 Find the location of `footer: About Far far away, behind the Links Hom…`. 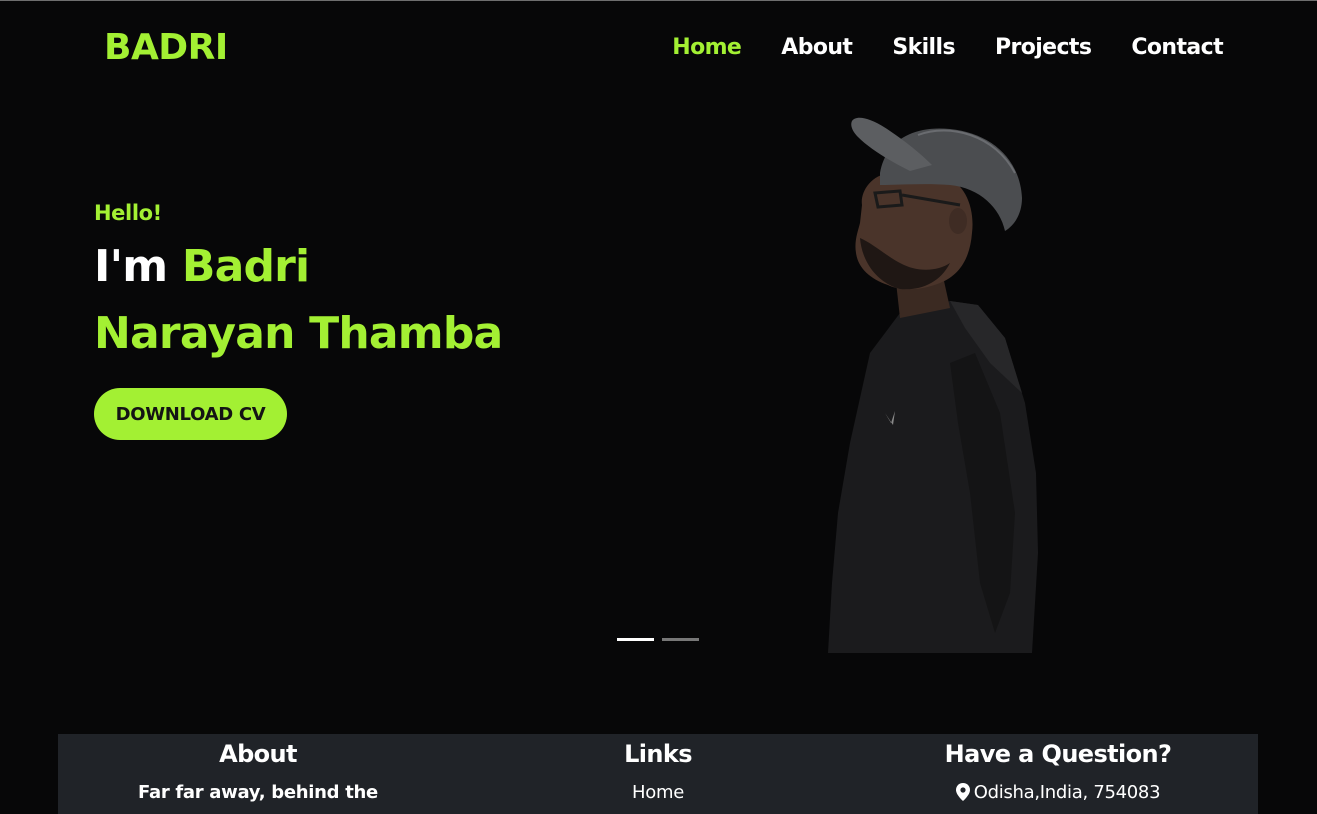

footer: About Far far away, behind the Links Hom… is located at coordinates (658, 774).